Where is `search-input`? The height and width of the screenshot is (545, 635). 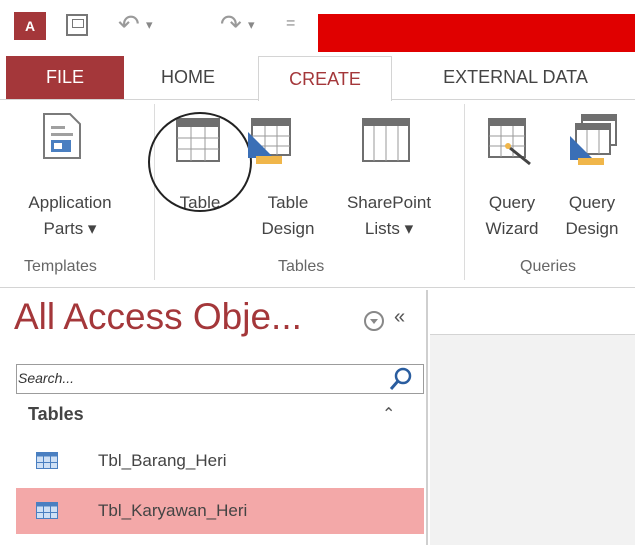
search-input is located at coordinates (220, 379).